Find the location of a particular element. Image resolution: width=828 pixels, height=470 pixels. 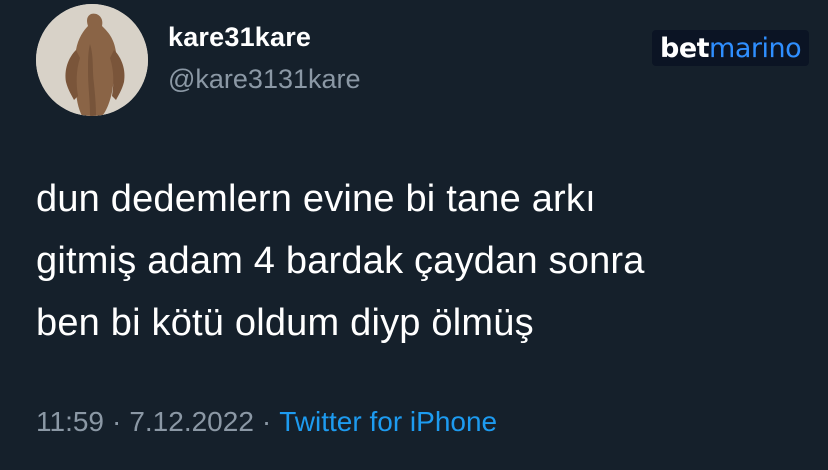

tweet-source-link: Twitter for iPhone is located at coordinates (388, 421).